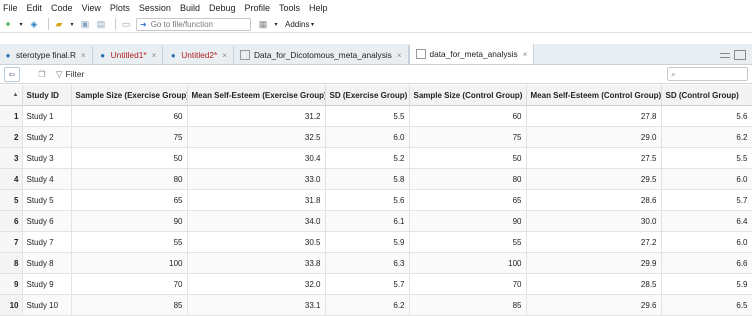  Describe the element at coordinates (725, 55) in the screenshot. I see `minimize-icon` at that location.